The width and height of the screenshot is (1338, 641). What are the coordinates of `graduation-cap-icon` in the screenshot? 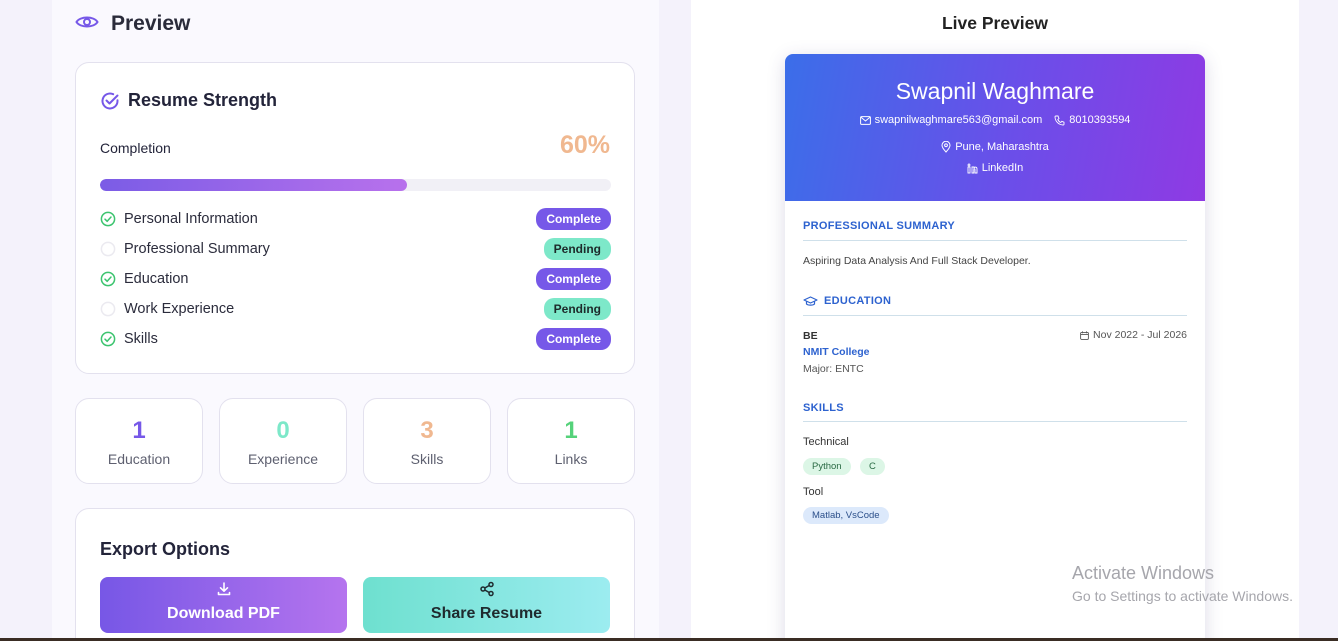 It's located at (810, 300).